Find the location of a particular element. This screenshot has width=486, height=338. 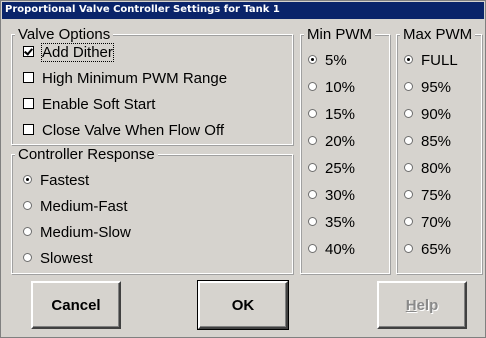

radio-min-pwm-15: 15% is located at coordinates (331, 115).